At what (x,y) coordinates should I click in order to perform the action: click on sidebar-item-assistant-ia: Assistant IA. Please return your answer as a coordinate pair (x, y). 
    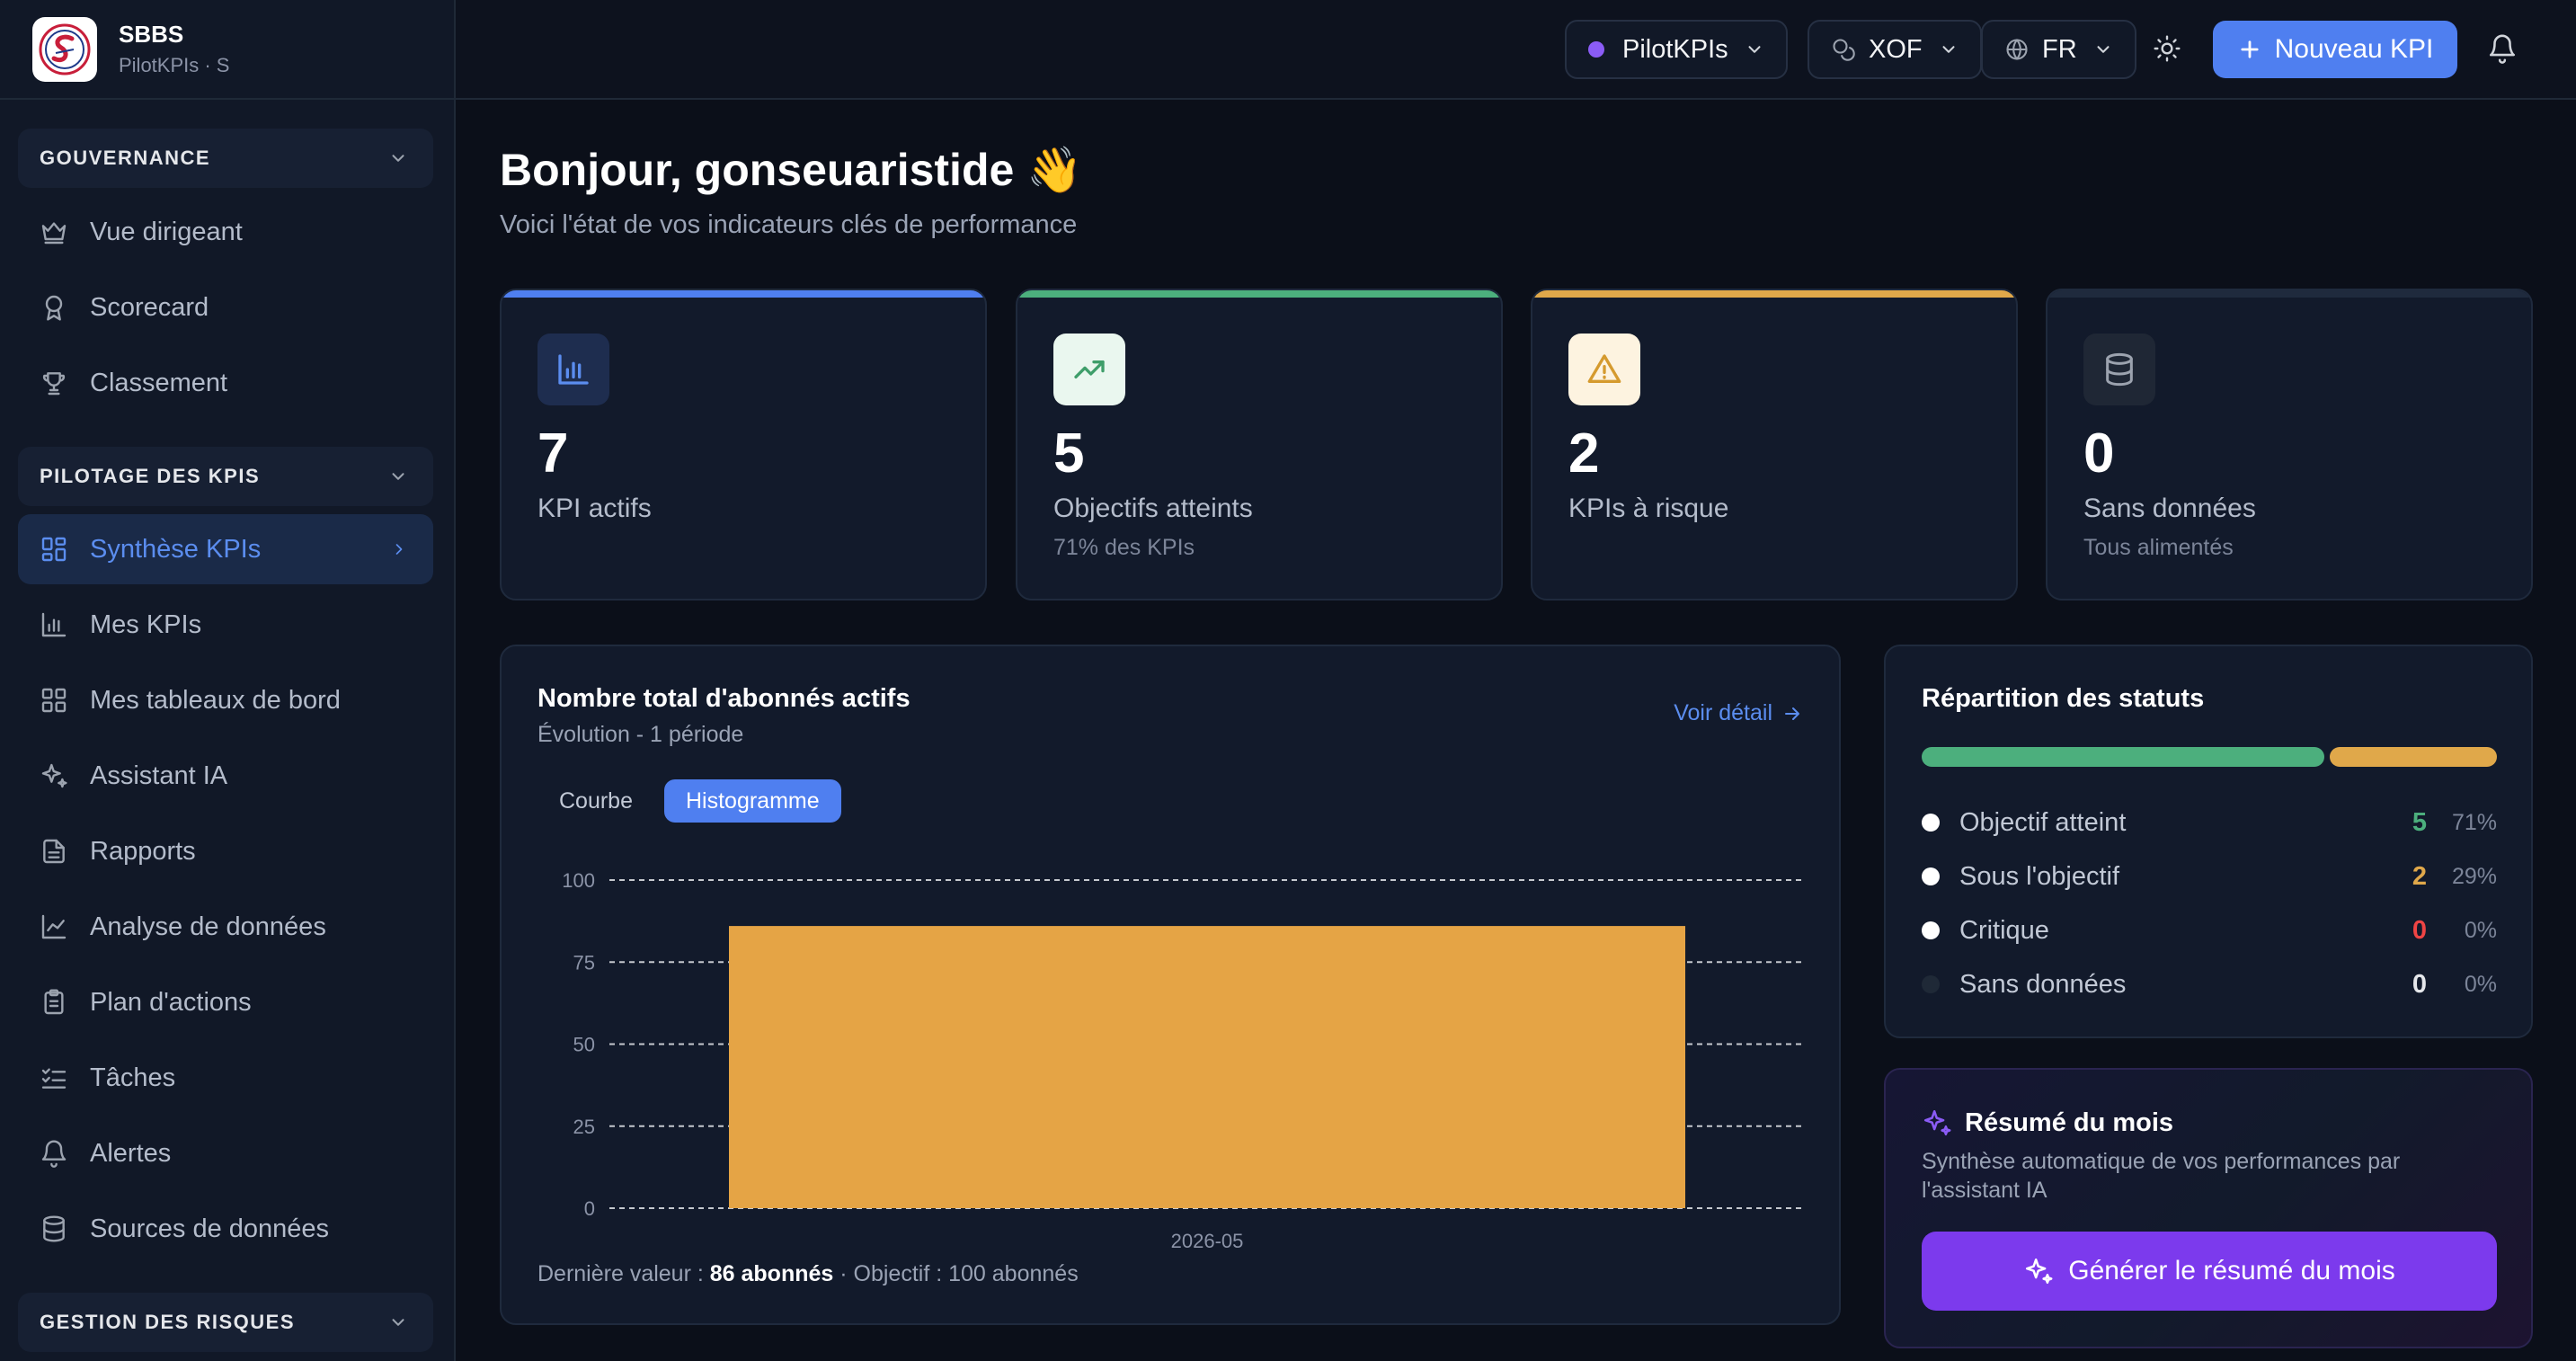
    Looking at the image, I should click on (225, 776).